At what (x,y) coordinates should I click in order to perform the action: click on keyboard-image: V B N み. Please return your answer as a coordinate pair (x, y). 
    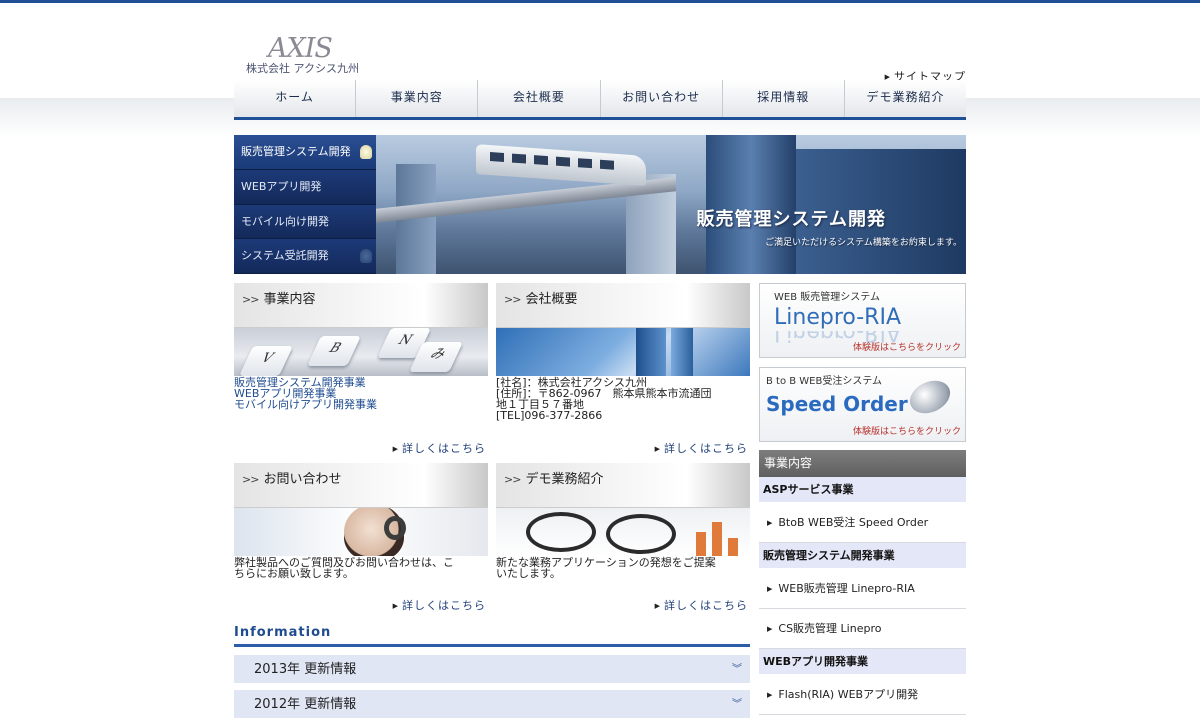
    Looking at the image, I should click on (361, 352).